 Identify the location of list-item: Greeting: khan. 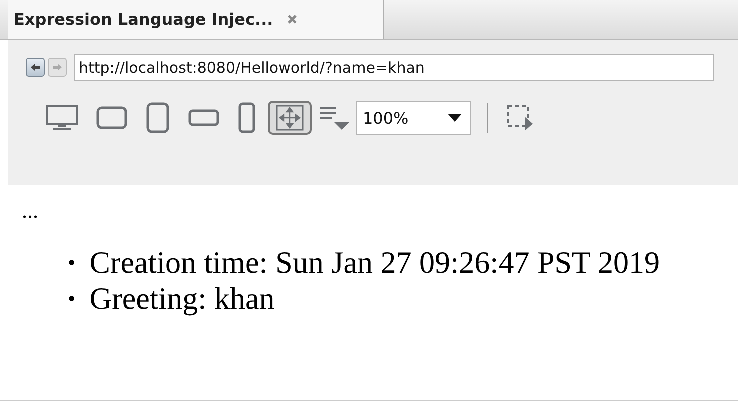
(182, 299).